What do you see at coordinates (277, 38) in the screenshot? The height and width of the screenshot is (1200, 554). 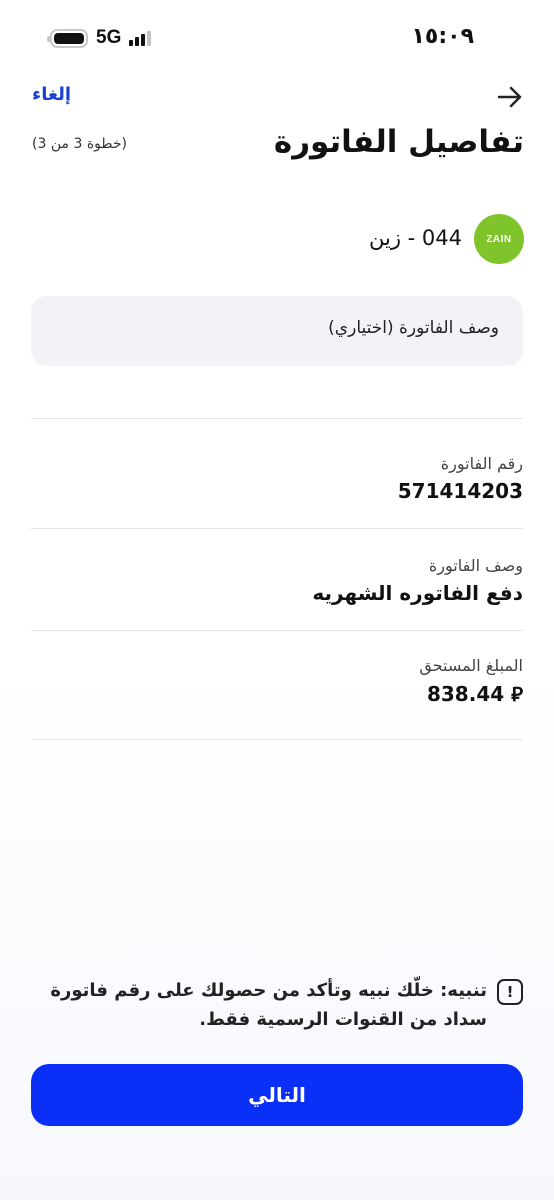 I see `status-bar: 5G ١٥:٠٩` at bounding box center [277, 38].